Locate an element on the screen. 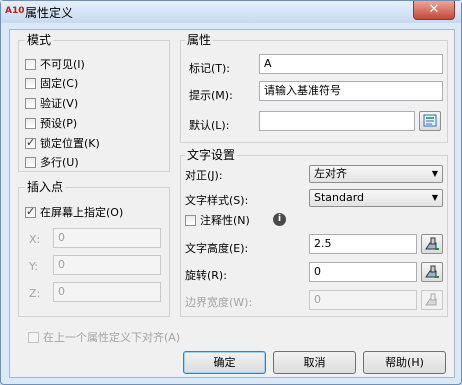 Image resolution: width=462 pixels, height=385 pixels. pick-width-icon is located at coordinates (431, 299).